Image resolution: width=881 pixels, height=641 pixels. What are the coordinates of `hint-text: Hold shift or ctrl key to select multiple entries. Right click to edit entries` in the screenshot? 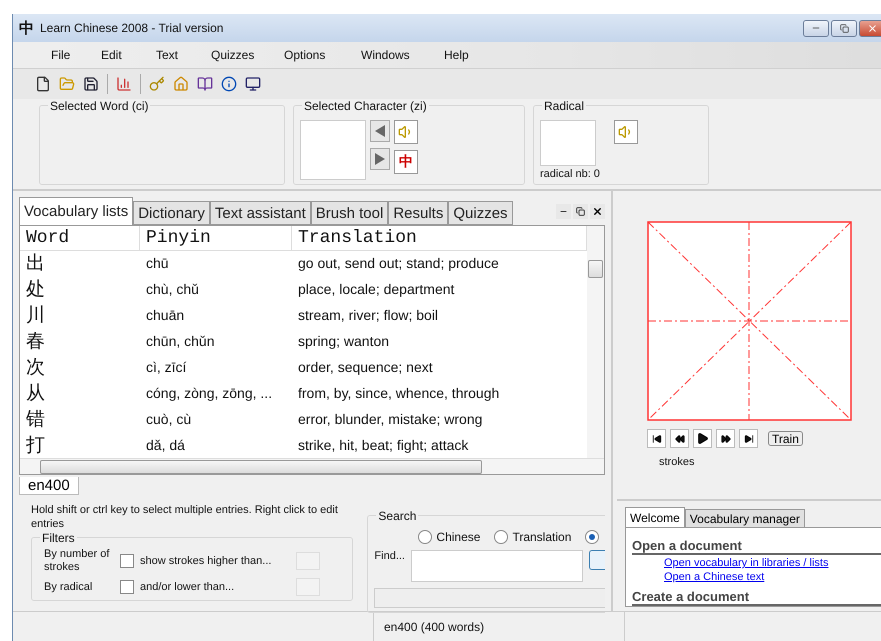 It's located at (185, 517).